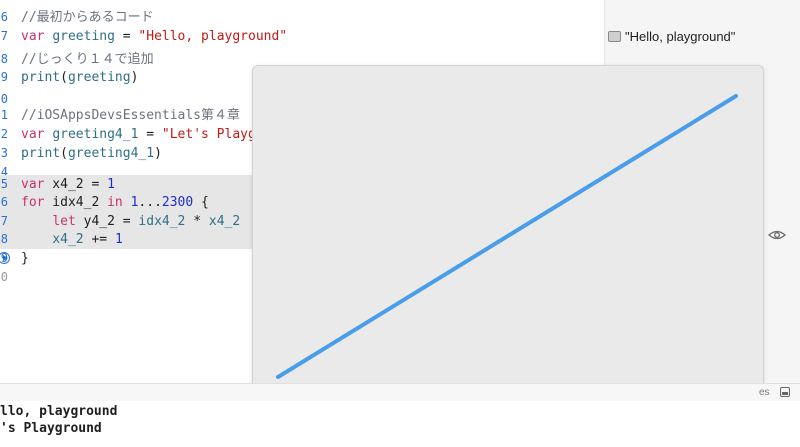  What do you see at coordinates (777, 235) in the screenshot?
I see `eye-icon` at bounding box center [777, 235].